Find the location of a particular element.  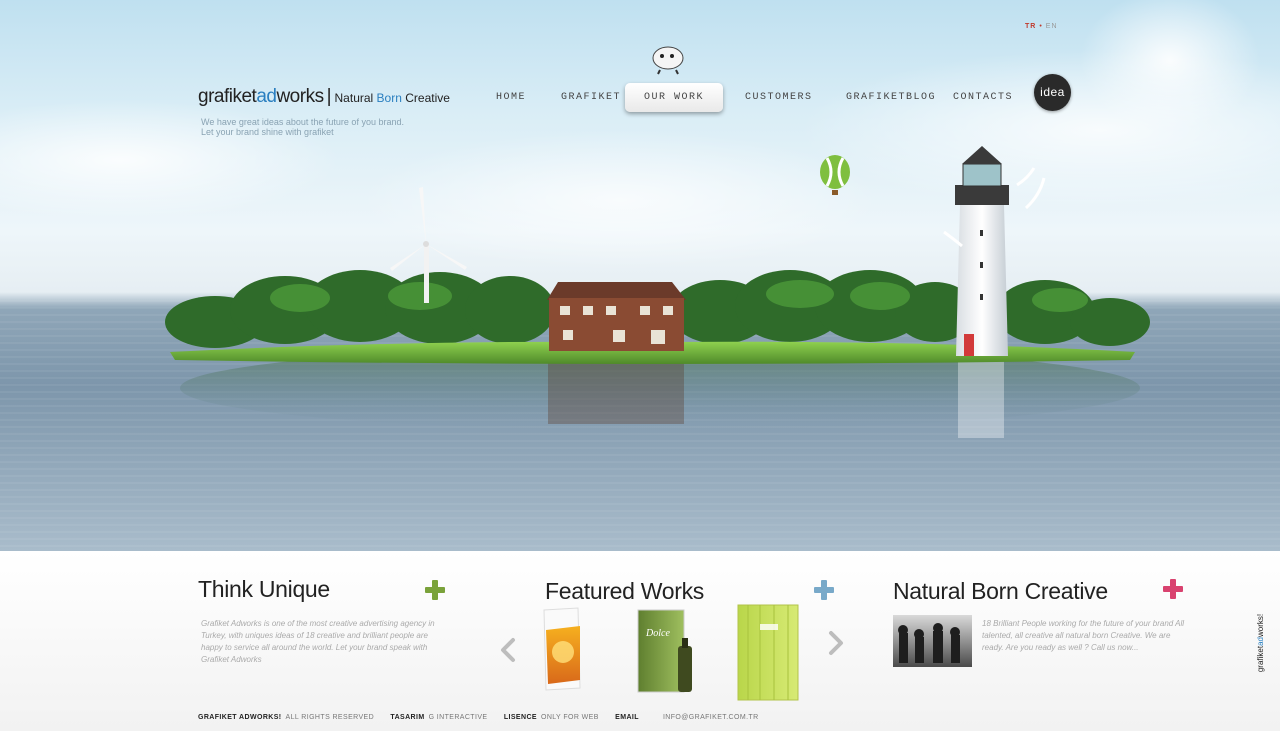

logo-brand-c: works is located at coordinates (300, 96).